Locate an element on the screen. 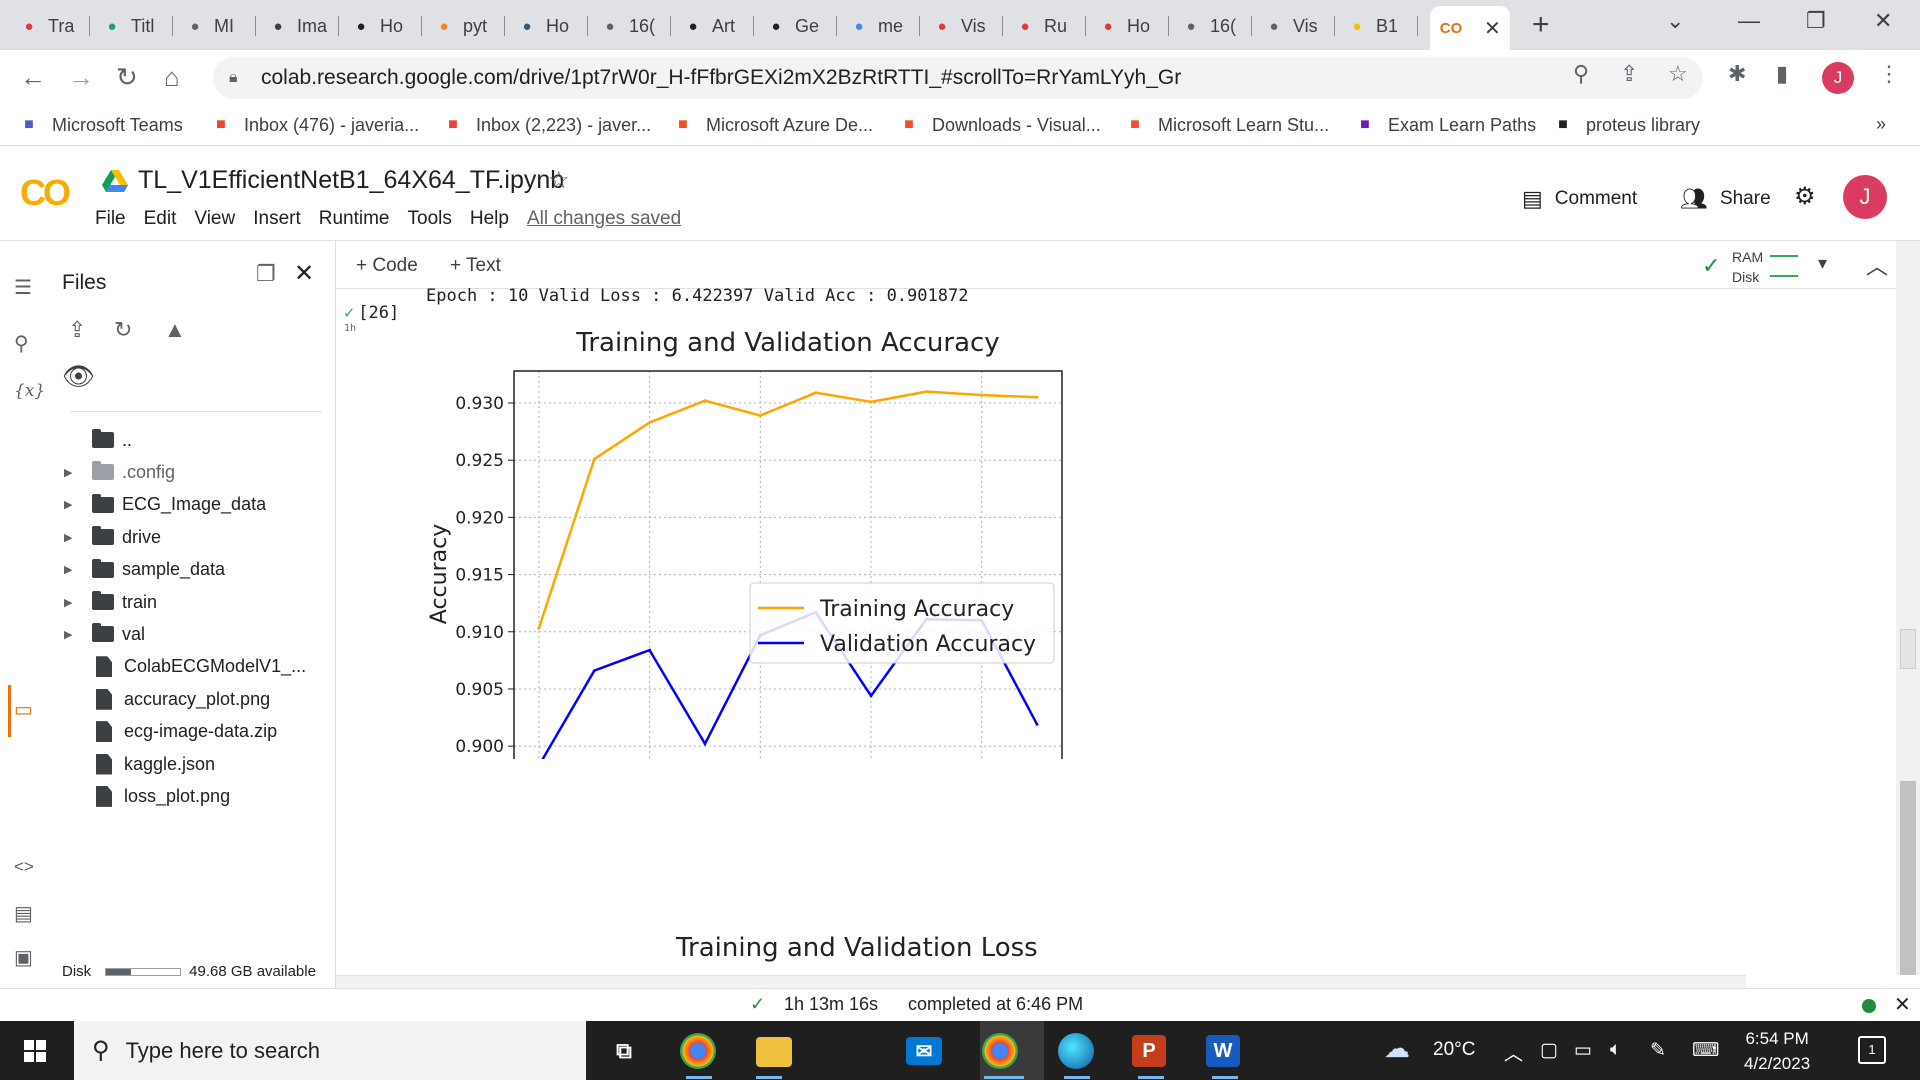 The image size is (1920, 1080). weather-temperature: 20°C is located at coordinates (1454, 1050).